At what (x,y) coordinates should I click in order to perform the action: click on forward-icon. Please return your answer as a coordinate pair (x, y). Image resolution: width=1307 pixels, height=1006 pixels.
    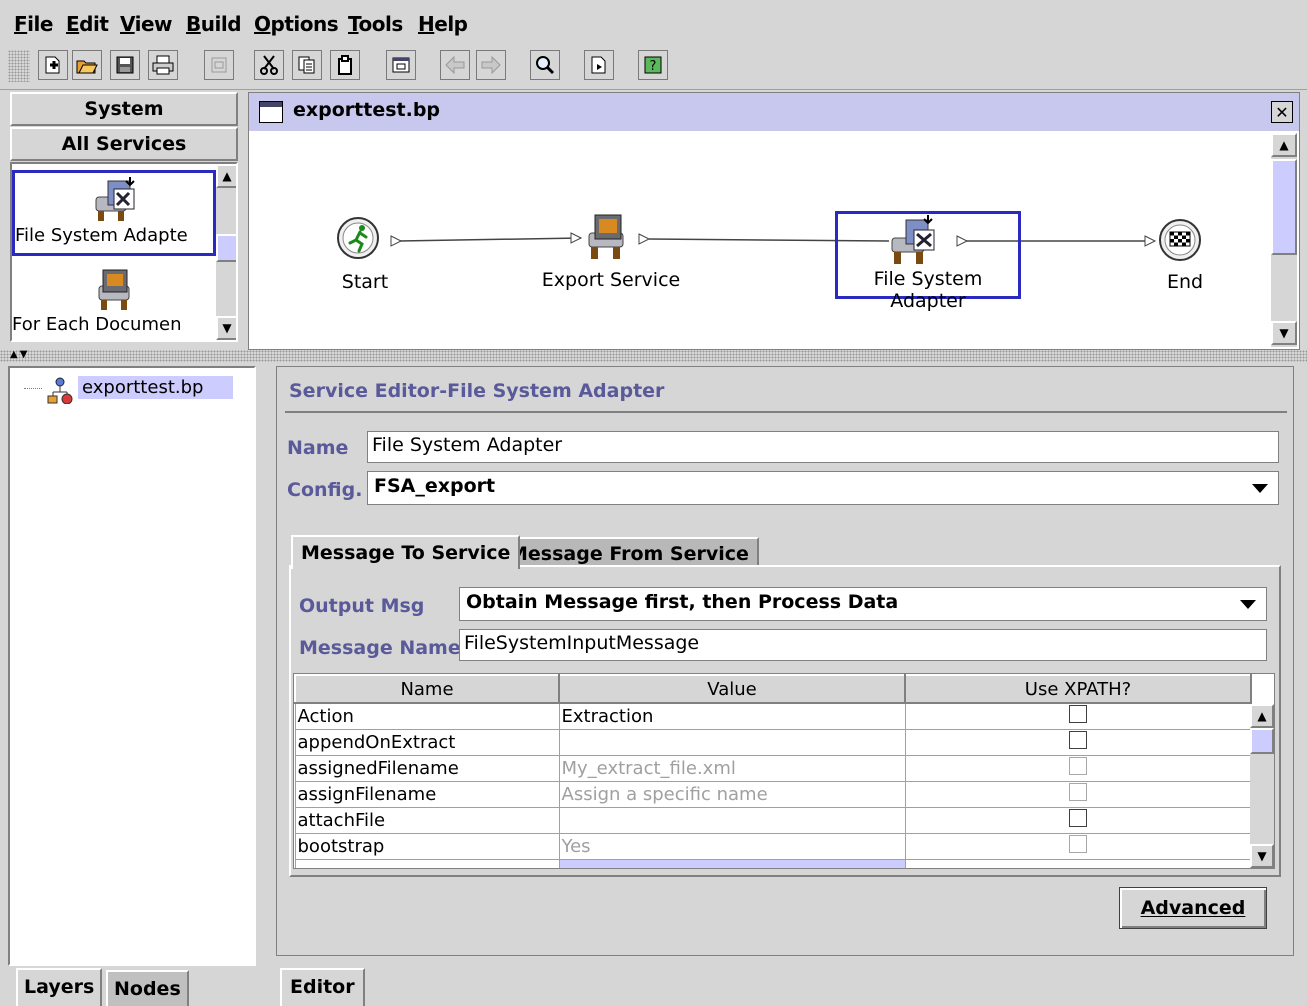
    Looking at the image, I should click on (491, 65).